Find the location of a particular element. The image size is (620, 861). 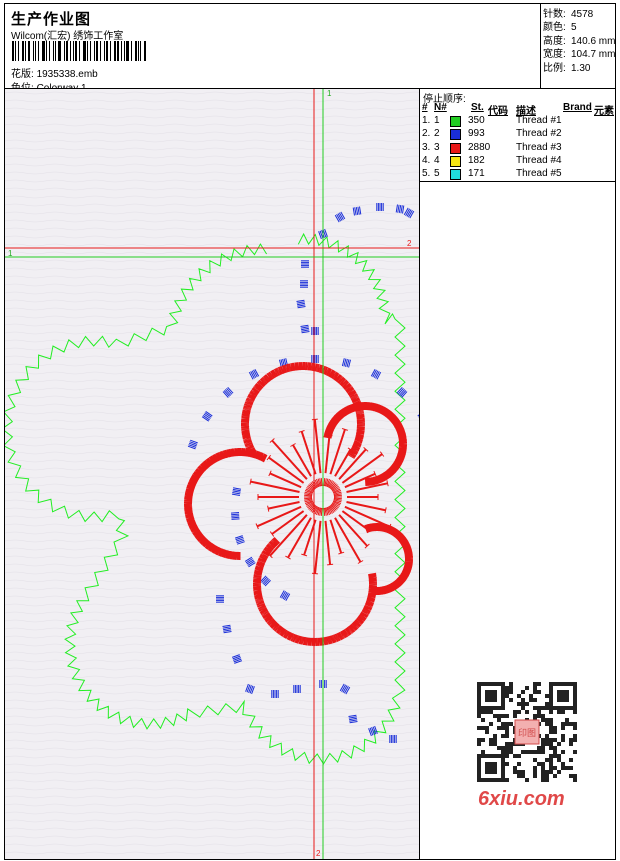

color-row: 3. 3 2880 Thread #3 is located at coordinates (518, 148).